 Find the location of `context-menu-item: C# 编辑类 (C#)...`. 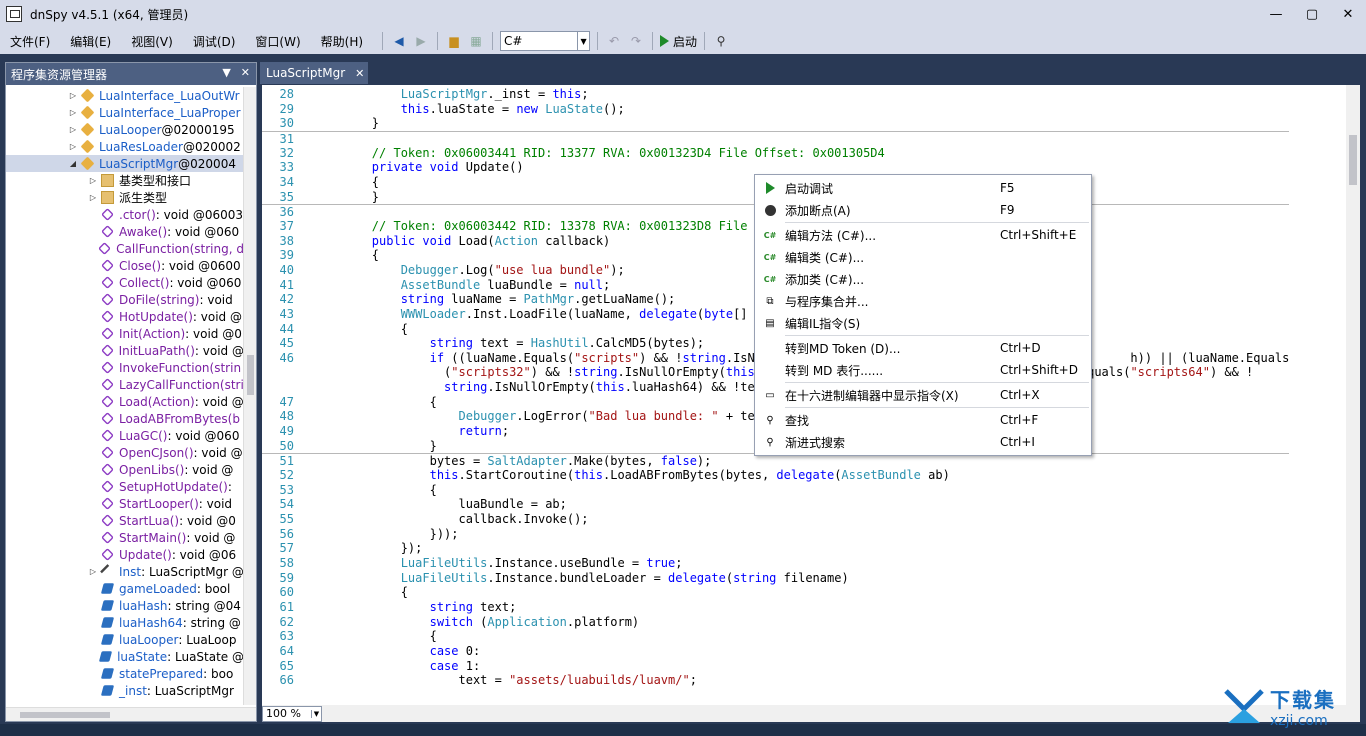

context-menu-item: C# 编辑类 (C#)... is located at coordinates (923, 257).